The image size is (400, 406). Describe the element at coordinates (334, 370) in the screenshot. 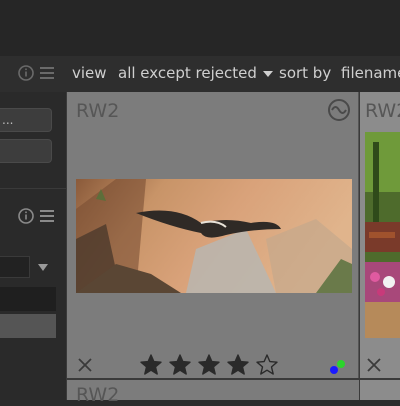

I see `color-label-blue` at that location.